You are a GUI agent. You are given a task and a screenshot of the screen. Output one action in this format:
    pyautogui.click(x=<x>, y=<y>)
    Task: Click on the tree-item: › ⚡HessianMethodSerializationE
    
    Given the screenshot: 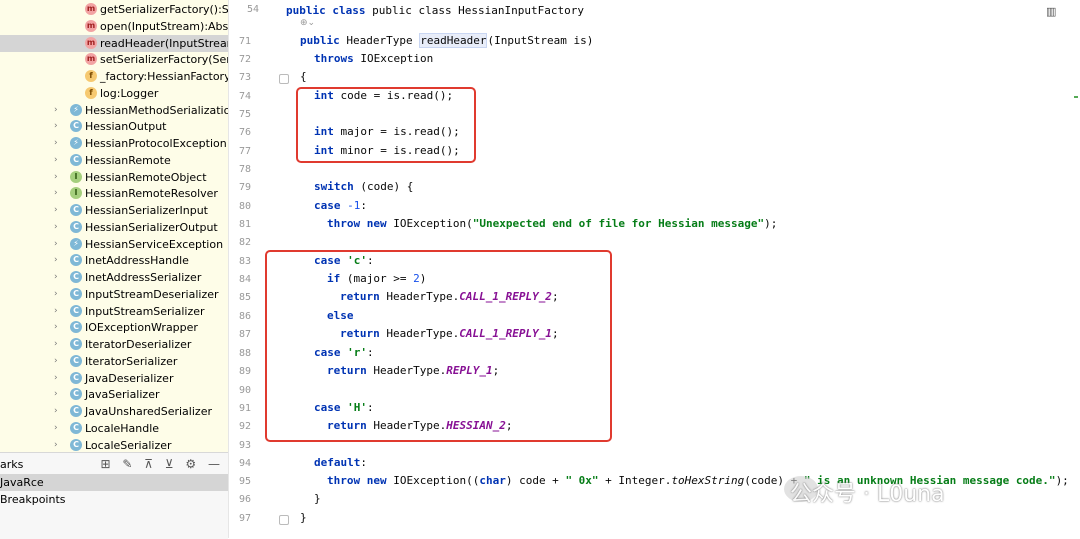 What is the action you would take?
    pyautogui.click(x=114, y=110)
    